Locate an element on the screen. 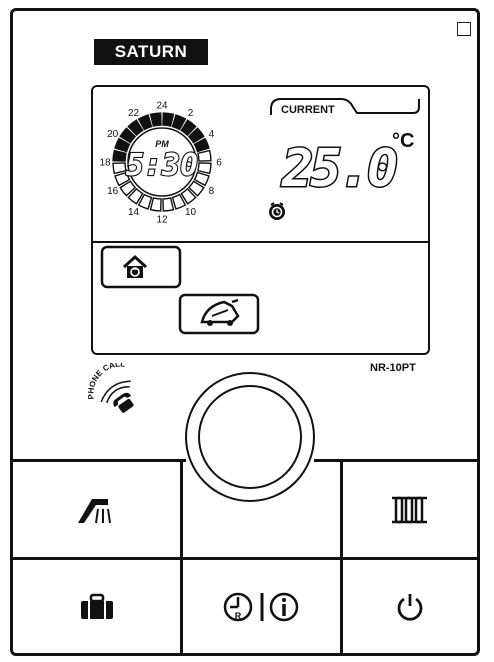 The image size is (494, 662). brand-logo: SATURN is located at coordinates (151, 52).